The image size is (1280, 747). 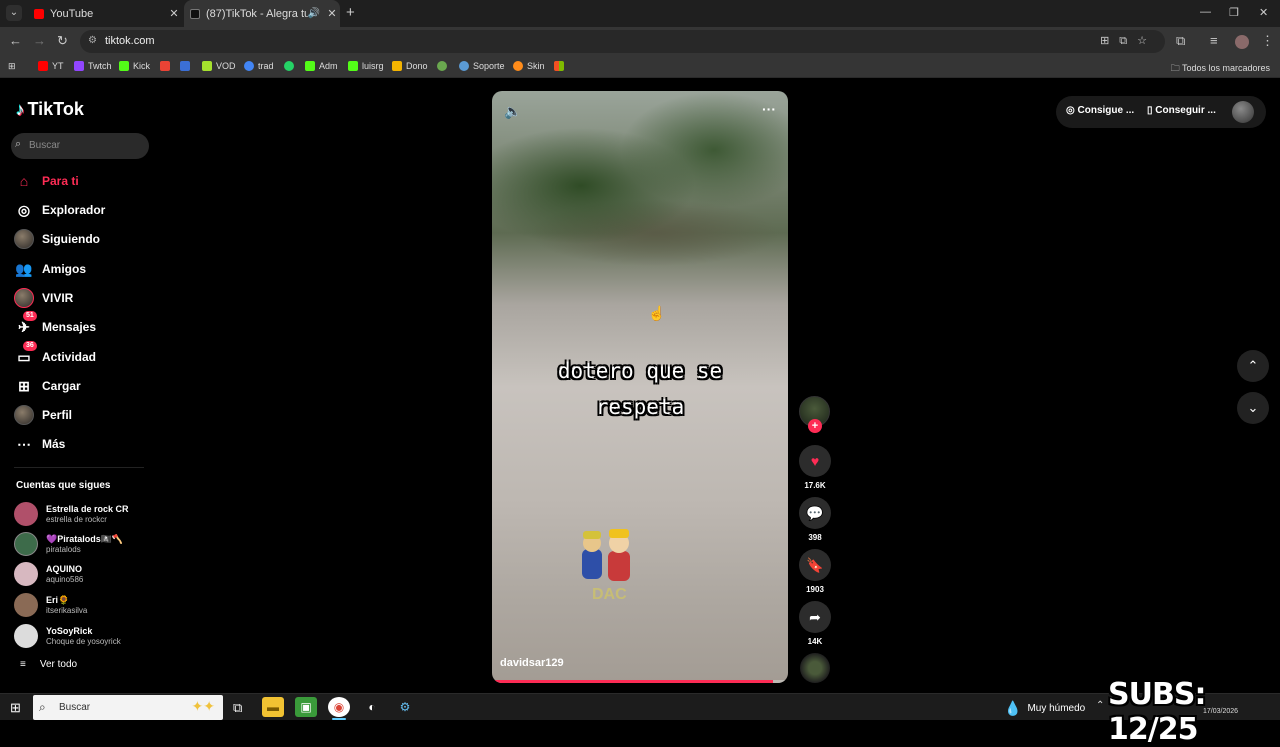 I want to click on tab-tiktok: (87)TikTok - Alegra tu día 🔊 ✕, so click(x=262, y=13).